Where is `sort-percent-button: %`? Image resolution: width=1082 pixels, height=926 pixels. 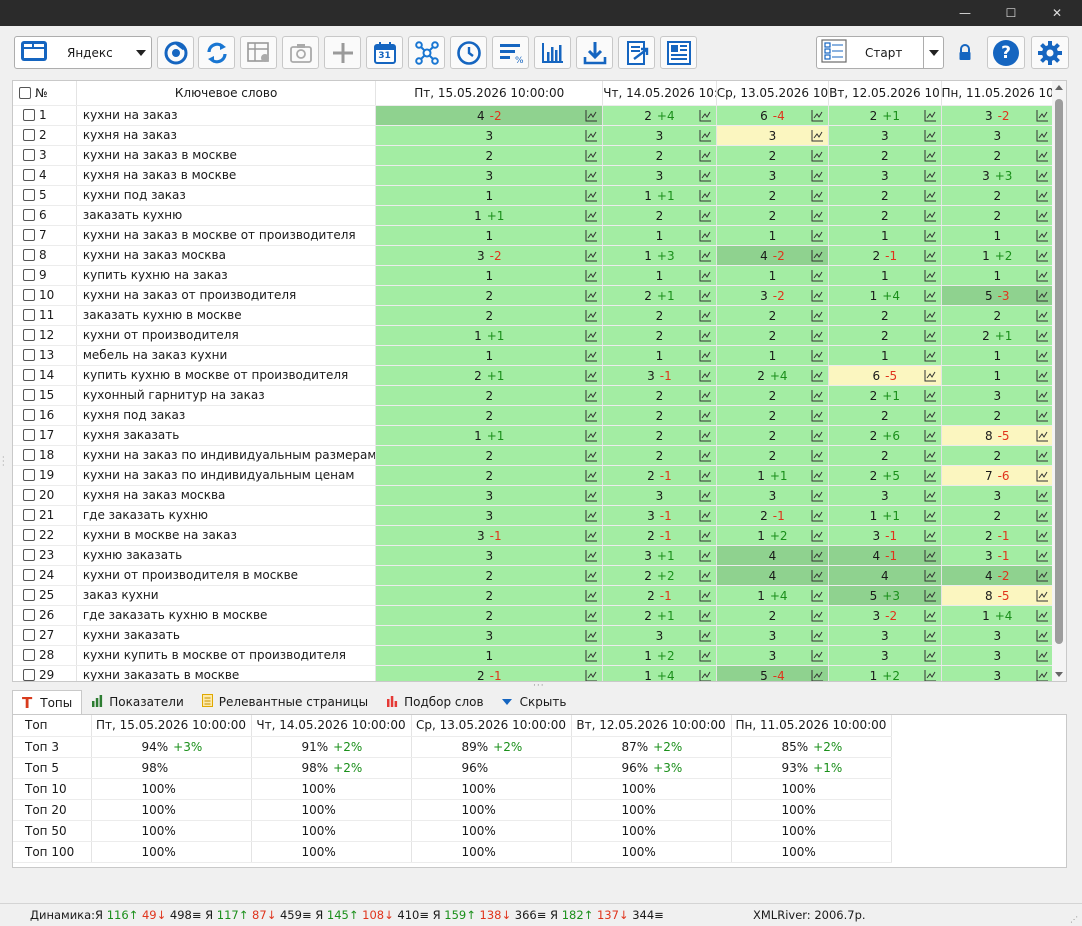 sort-percent-button: % is located at coordinates (510, 52).